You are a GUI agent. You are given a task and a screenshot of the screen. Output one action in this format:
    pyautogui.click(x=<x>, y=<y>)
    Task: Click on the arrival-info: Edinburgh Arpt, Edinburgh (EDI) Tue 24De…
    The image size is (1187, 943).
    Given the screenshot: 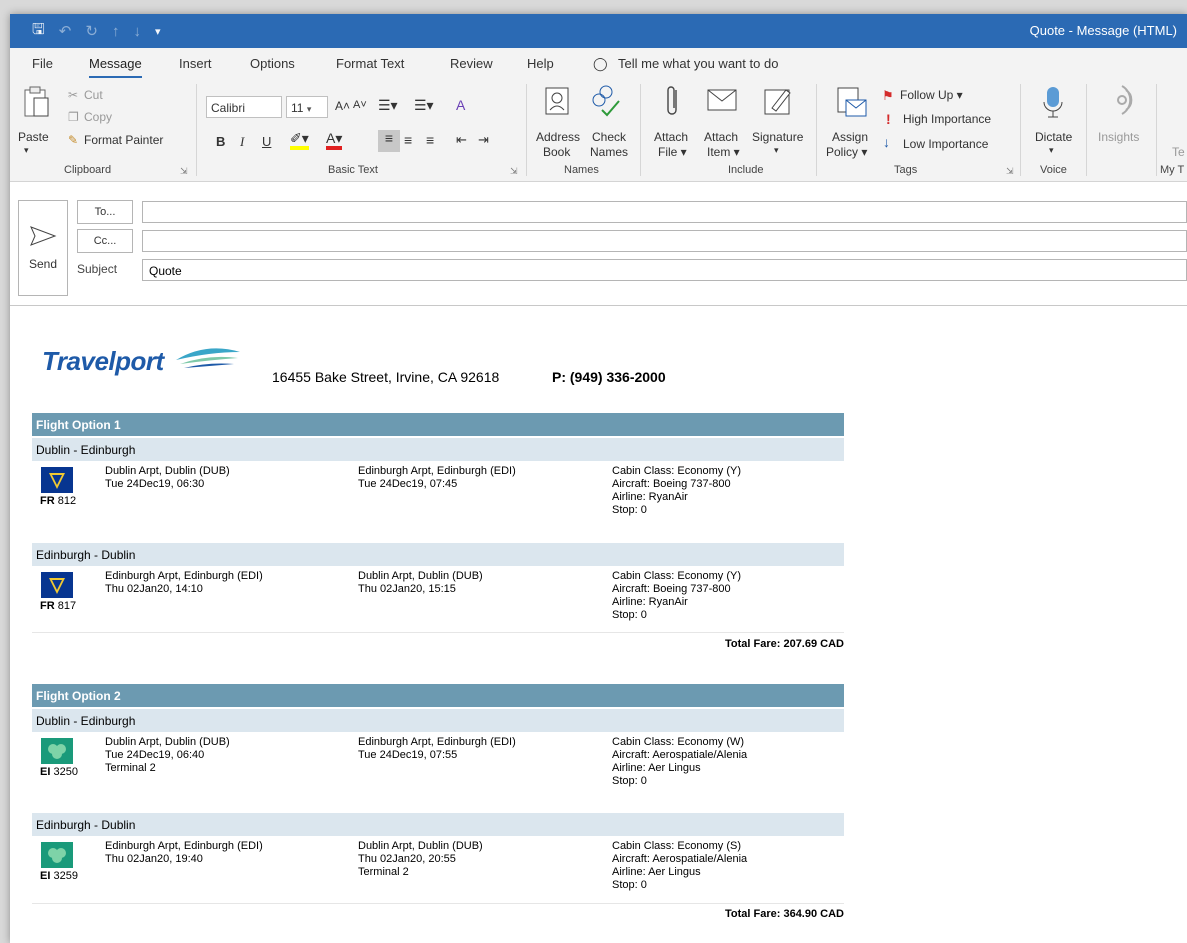 What is the action you would take?
    pyautogui.click(x=437, y=749)
    